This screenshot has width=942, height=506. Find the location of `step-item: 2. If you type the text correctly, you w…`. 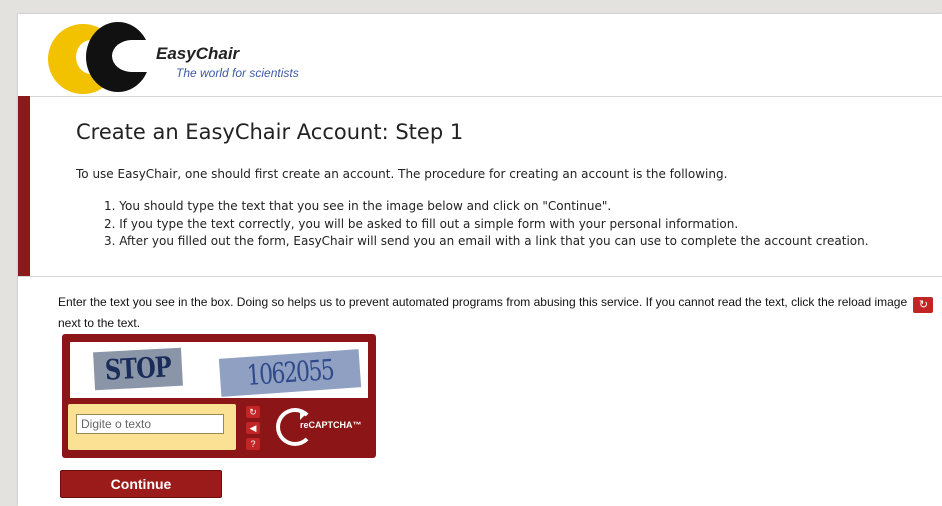

step-item: 2. If you type the text correctly, you w… is located at coordinates (421, 223).